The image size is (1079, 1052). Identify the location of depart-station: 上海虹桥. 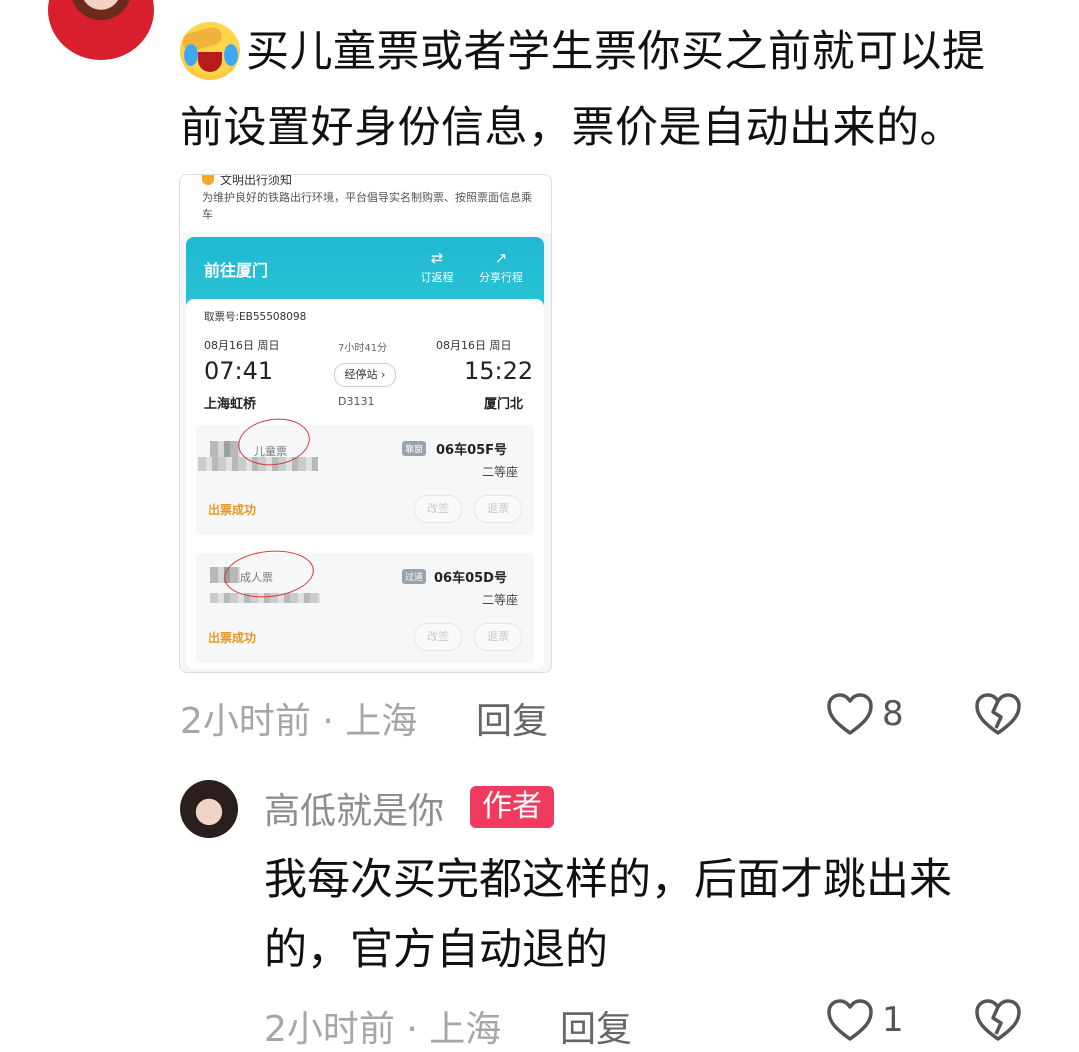
(230, 404).